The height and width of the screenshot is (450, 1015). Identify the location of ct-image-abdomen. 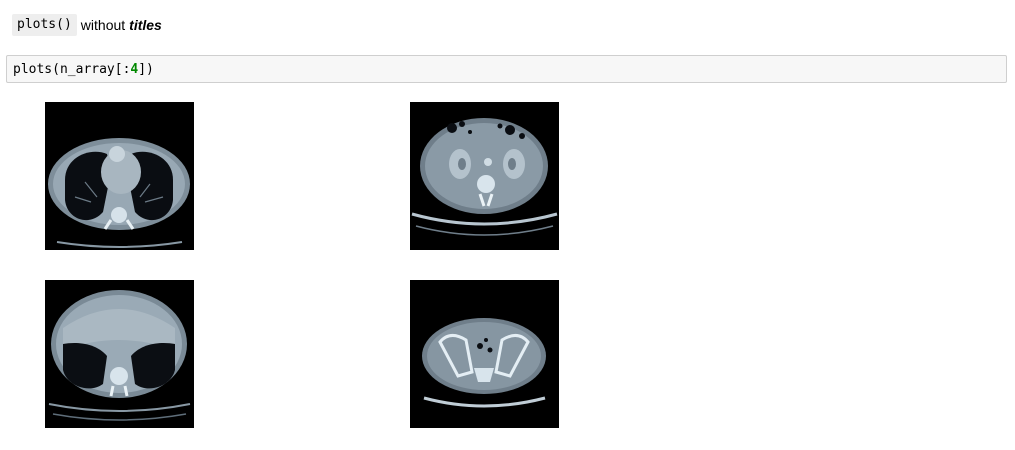
(484, 176).